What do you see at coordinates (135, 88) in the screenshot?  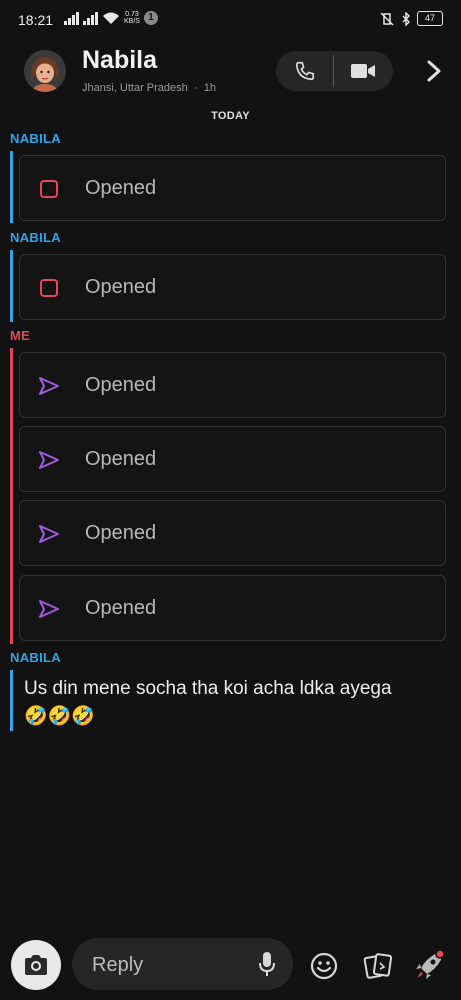 I see `contact-location: Jhansi, Uttar Pradesh` at bounding box center [135, 88].